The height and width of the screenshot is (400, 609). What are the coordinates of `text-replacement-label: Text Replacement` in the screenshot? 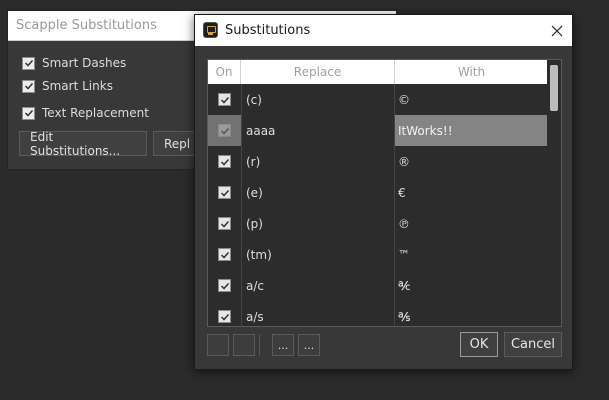 It's located at (95, 113).